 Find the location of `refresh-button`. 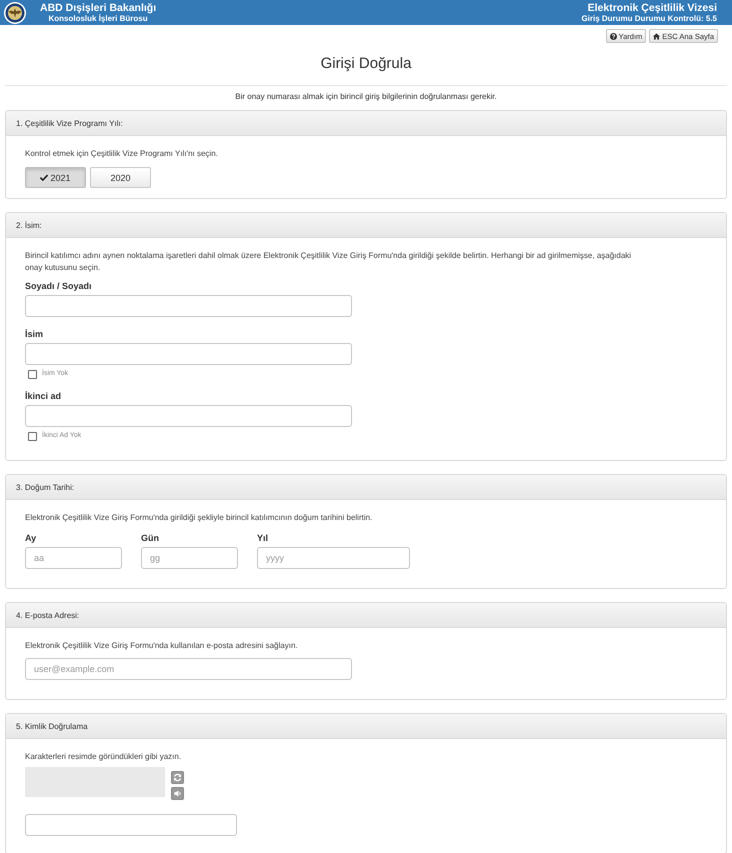

refresh-button is located at coordinates (177, 777).